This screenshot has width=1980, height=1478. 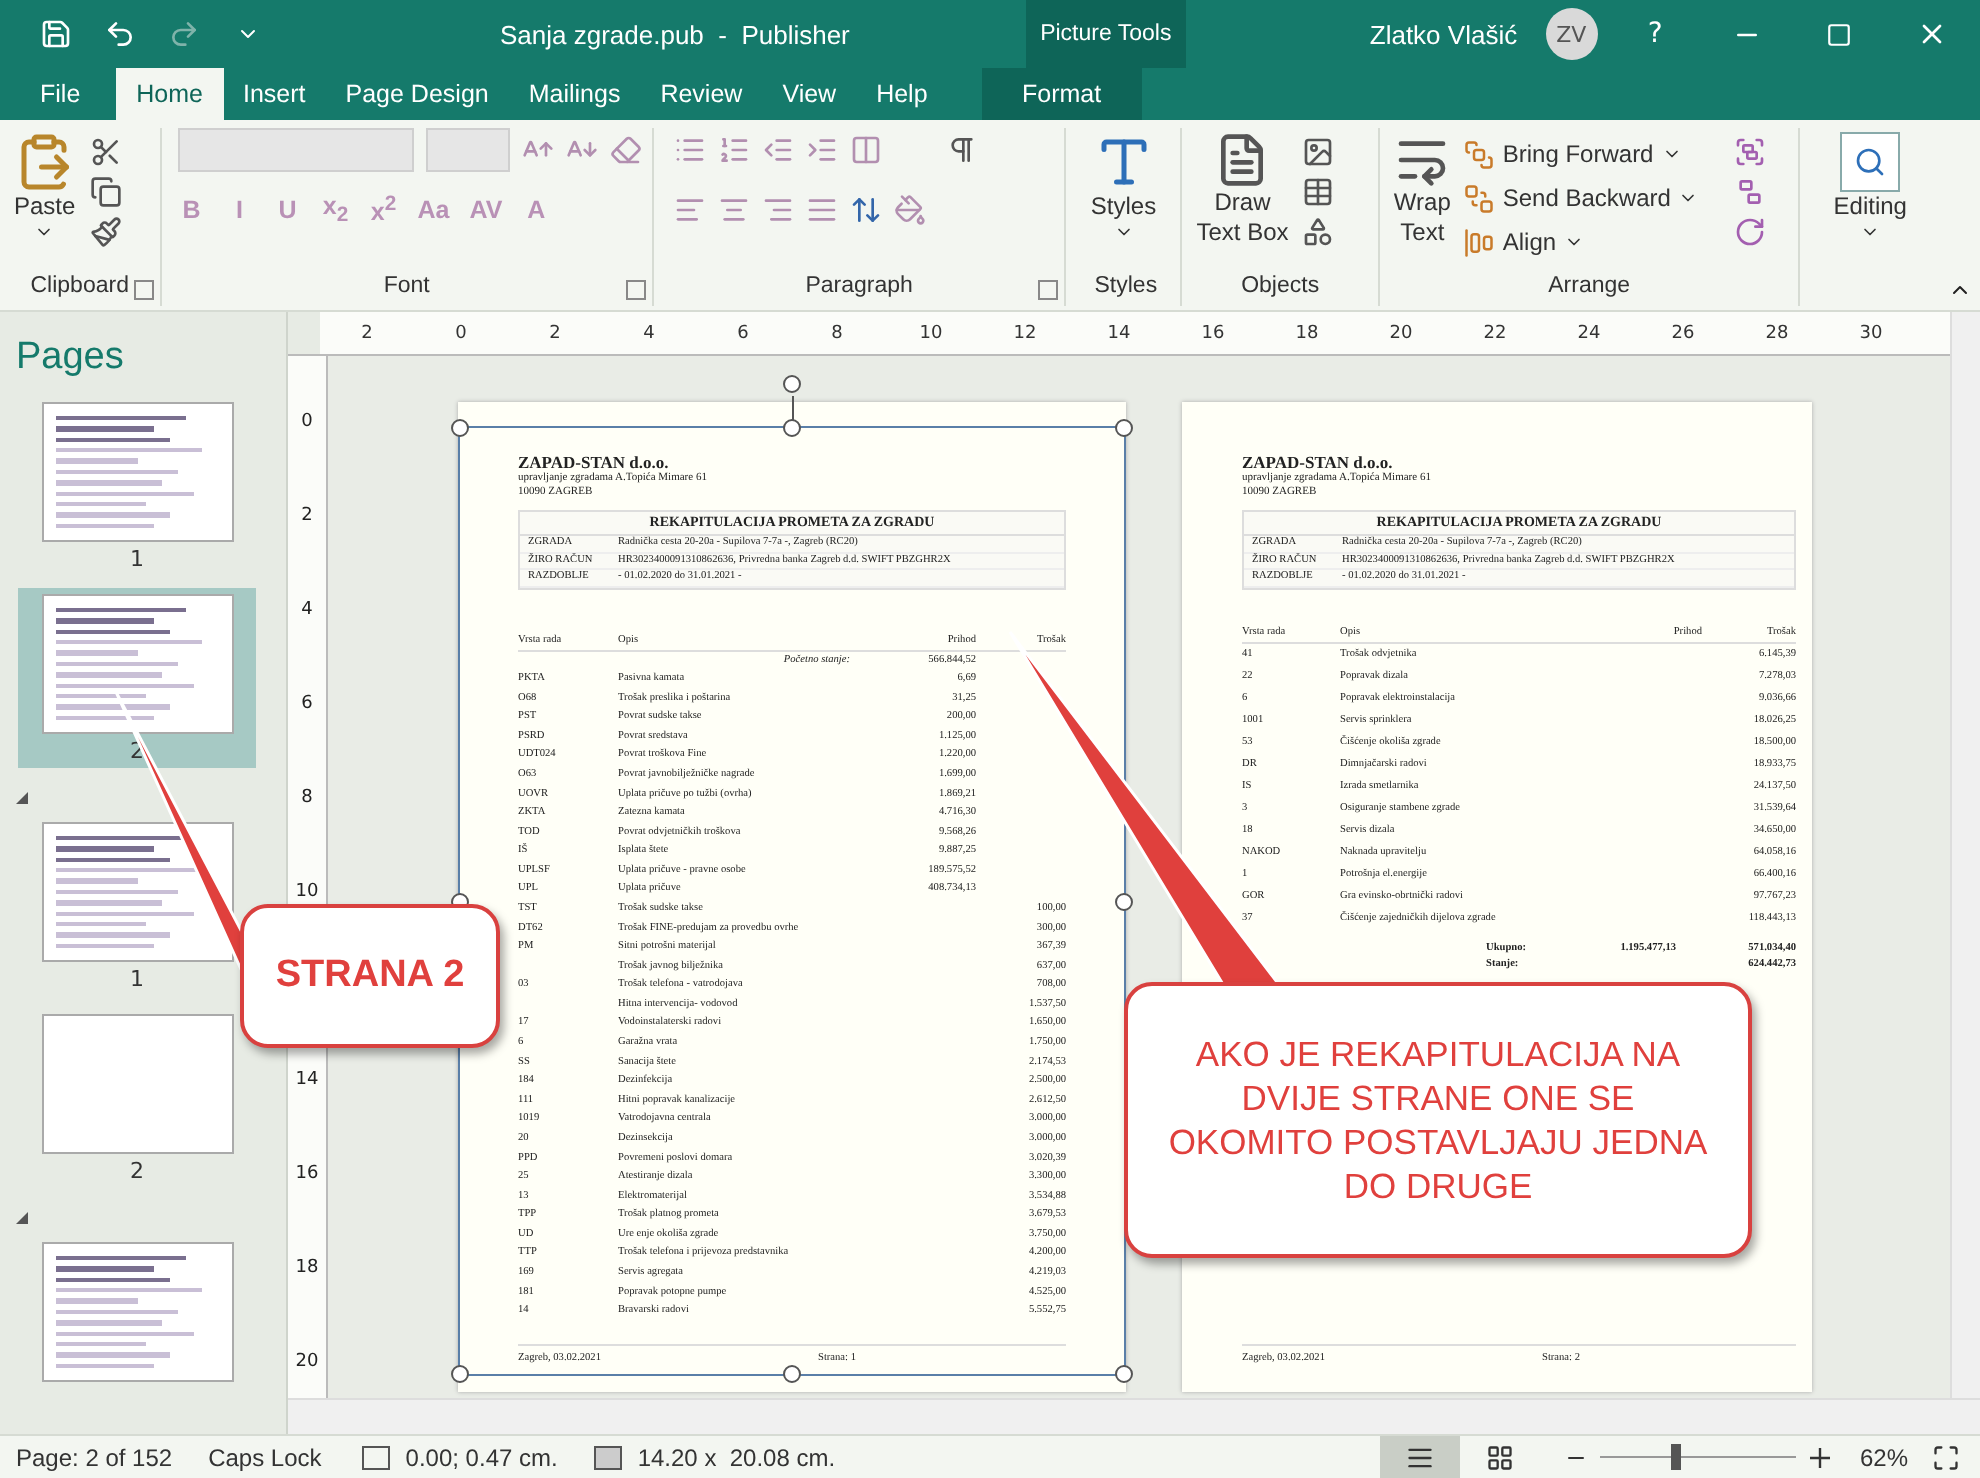 I want to click on size-icon, so click(x=607, y=1457).